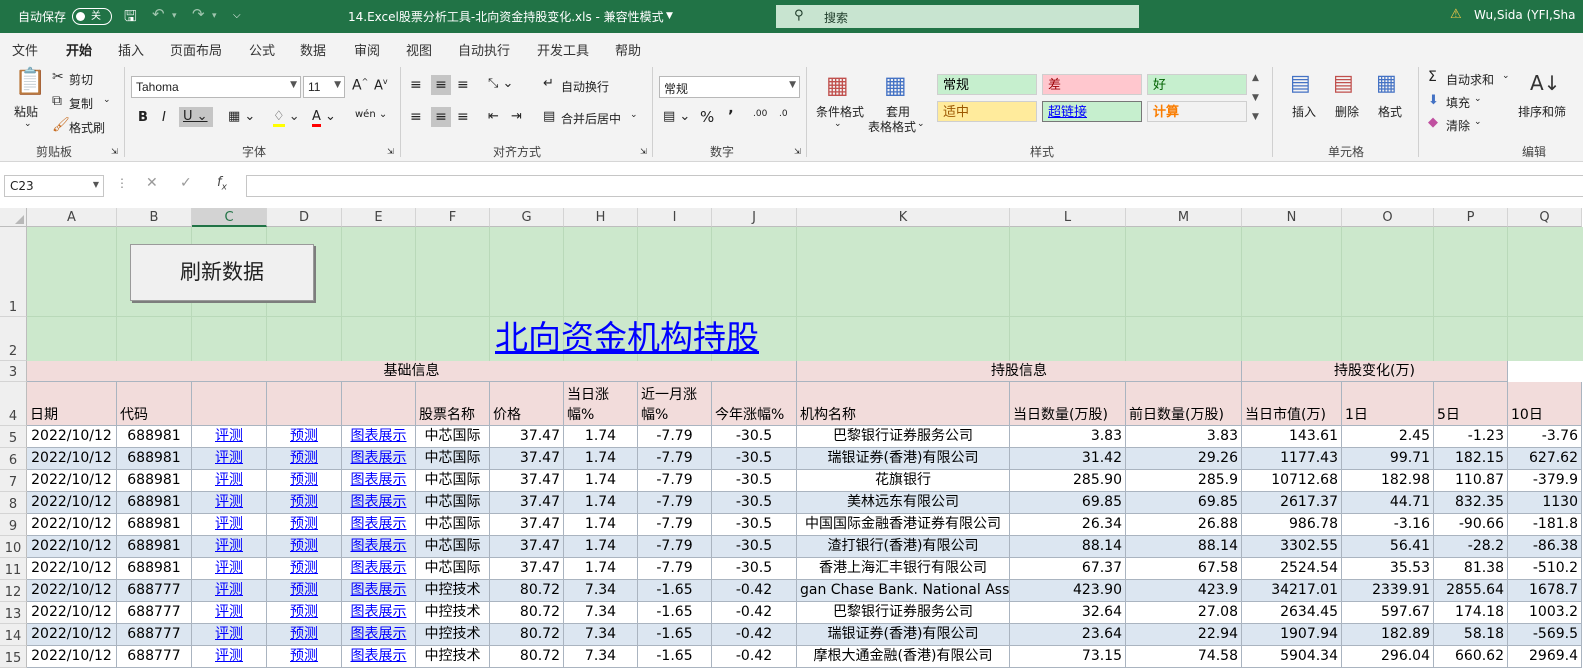 This screenshot has height=669, width=1583. I want to click on tab-view: 视图, so click(419, 49).